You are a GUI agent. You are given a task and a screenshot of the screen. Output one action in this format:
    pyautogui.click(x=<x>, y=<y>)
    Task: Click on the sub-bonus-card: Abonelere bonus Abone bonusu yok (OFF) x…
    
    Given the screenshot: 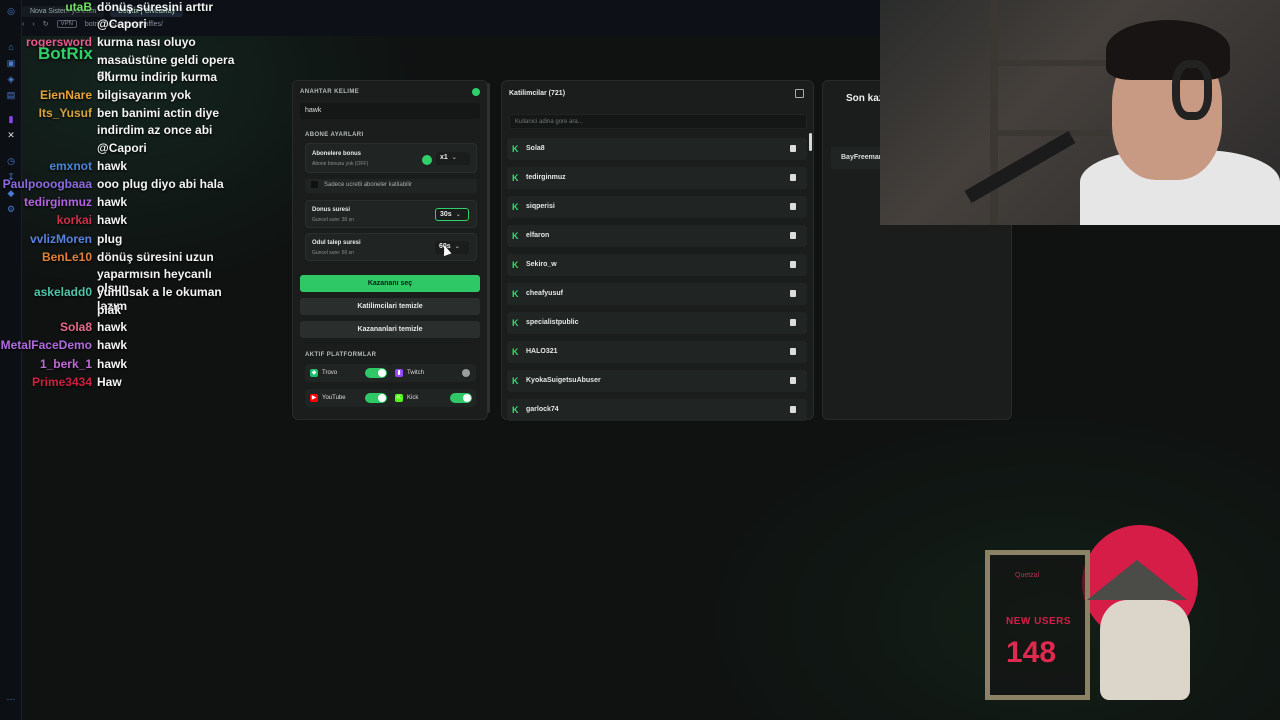 What is the action you would take?
    pyautogui.click(x=391, y=158)
    